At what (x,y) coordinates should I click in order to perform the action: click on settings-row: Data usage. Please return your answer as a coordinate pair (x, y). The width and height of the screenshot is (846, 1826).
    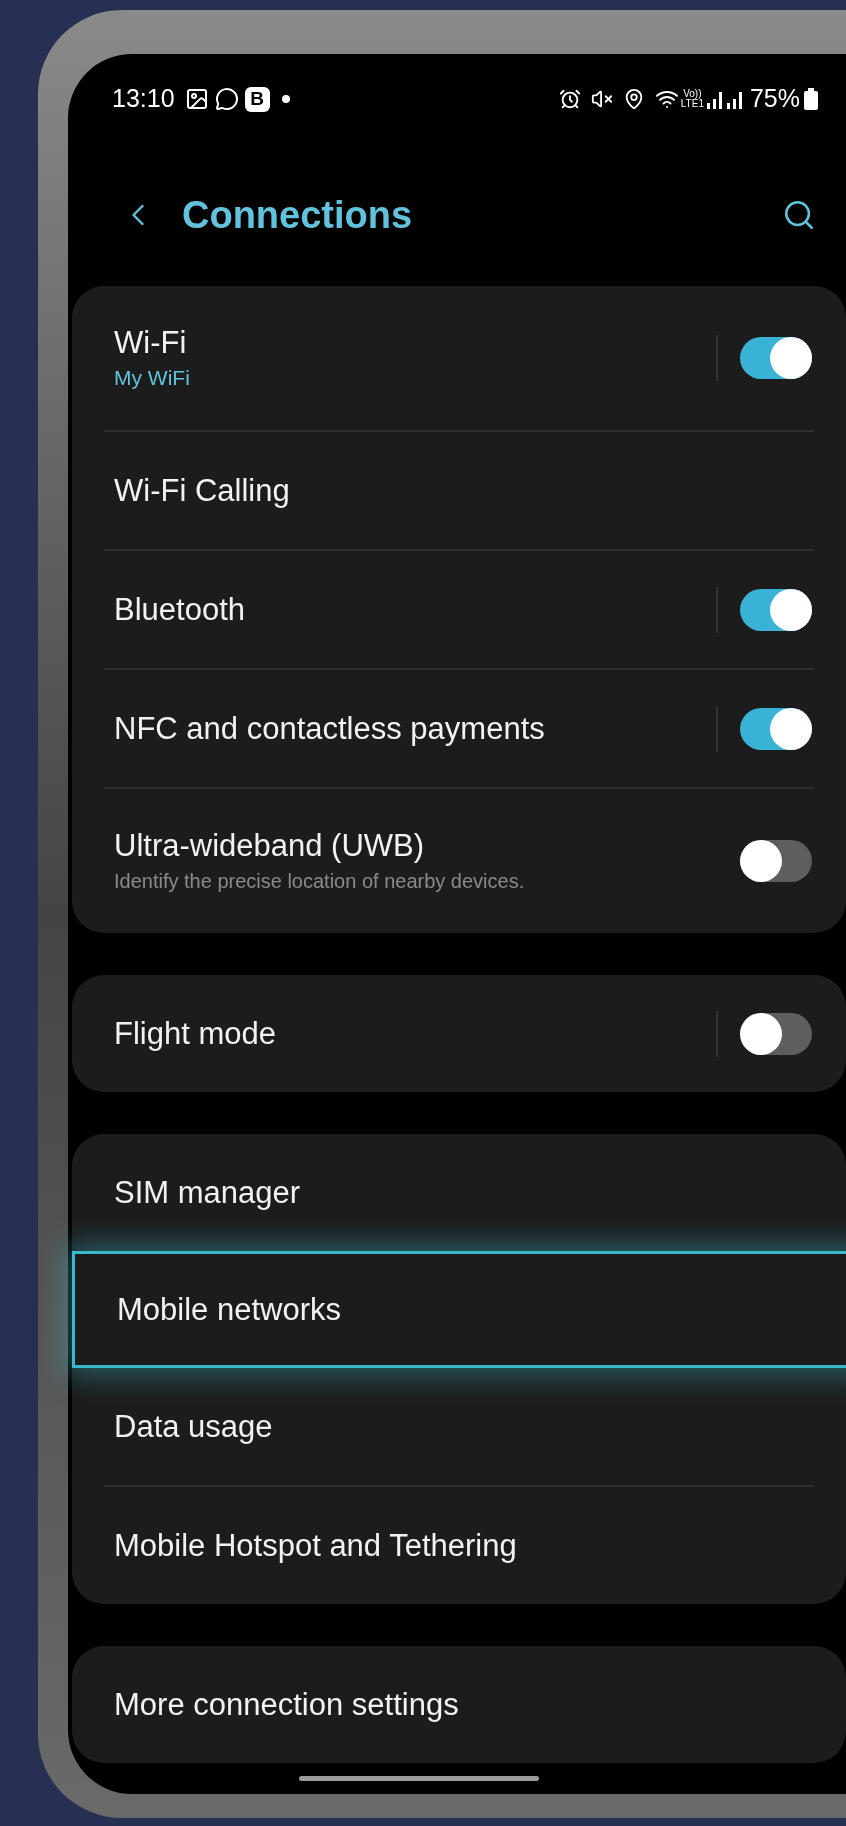
    Looking at the image, I should click on (459, 1426).